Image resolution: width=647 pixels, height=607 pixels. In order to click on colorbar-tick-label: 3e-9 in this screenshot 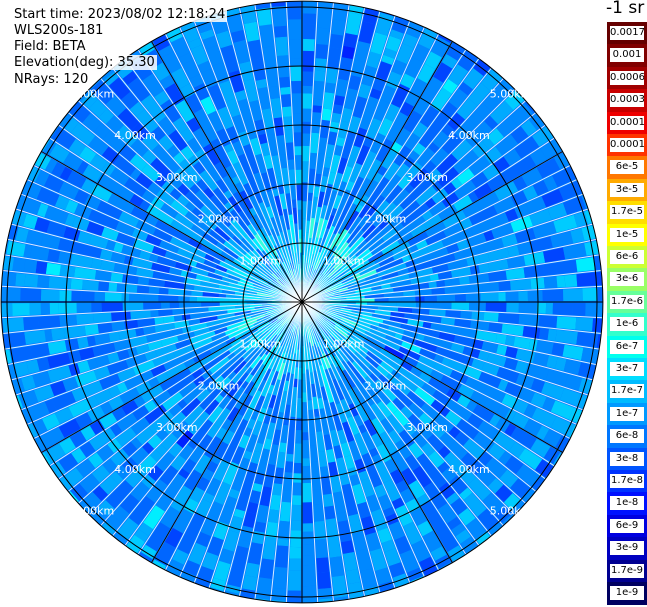, I will do `click(627, 548)`.